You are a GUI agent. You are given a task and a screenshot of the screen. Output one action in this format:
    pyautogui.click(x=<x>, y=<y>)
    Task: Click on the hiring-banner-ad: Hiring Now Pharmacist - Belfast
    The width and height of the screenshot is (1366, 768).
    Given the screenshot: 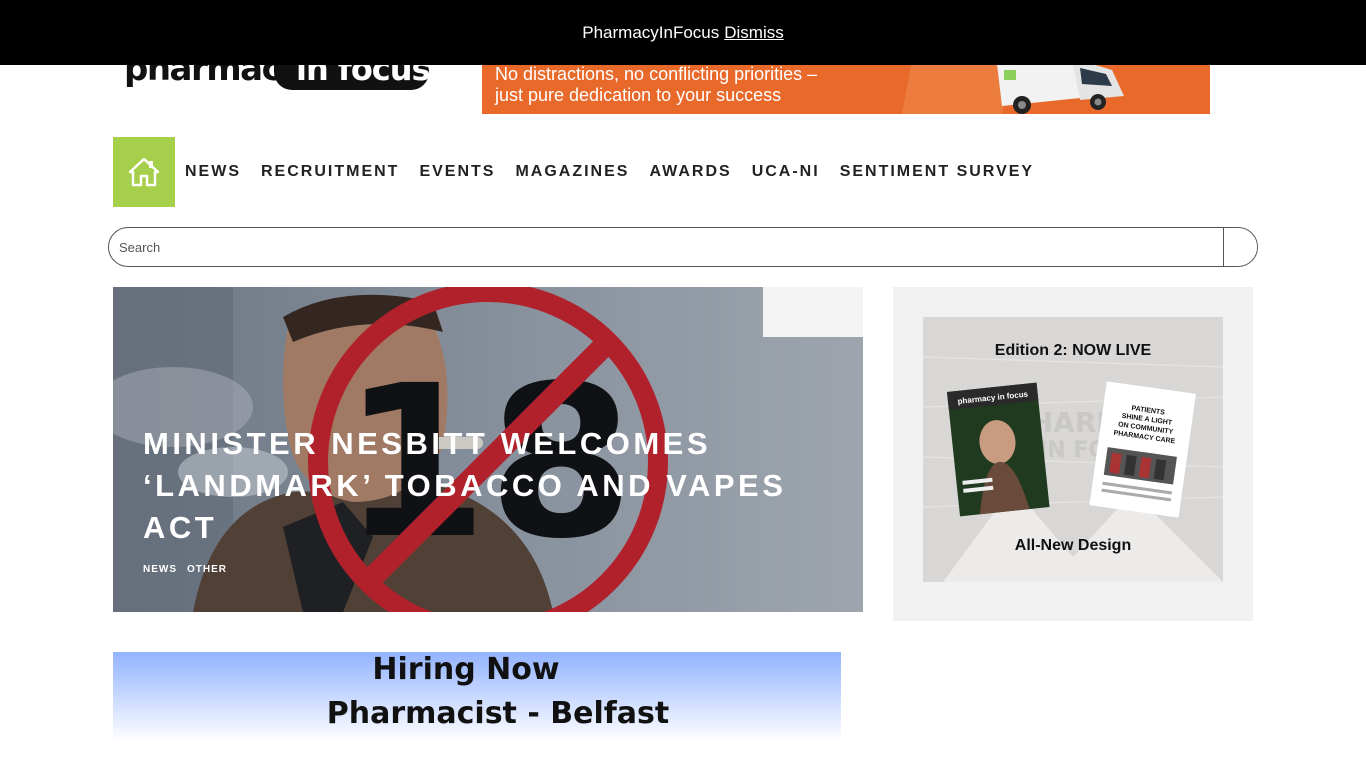 What is the action you would take?
    pyautogui.click(x=477, y=697)
    